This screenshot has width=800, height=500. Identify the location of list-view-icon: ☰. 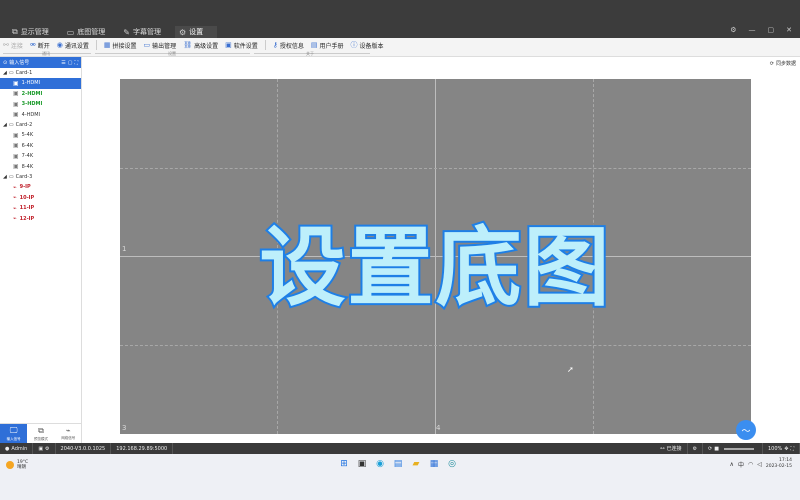
(63, 63).